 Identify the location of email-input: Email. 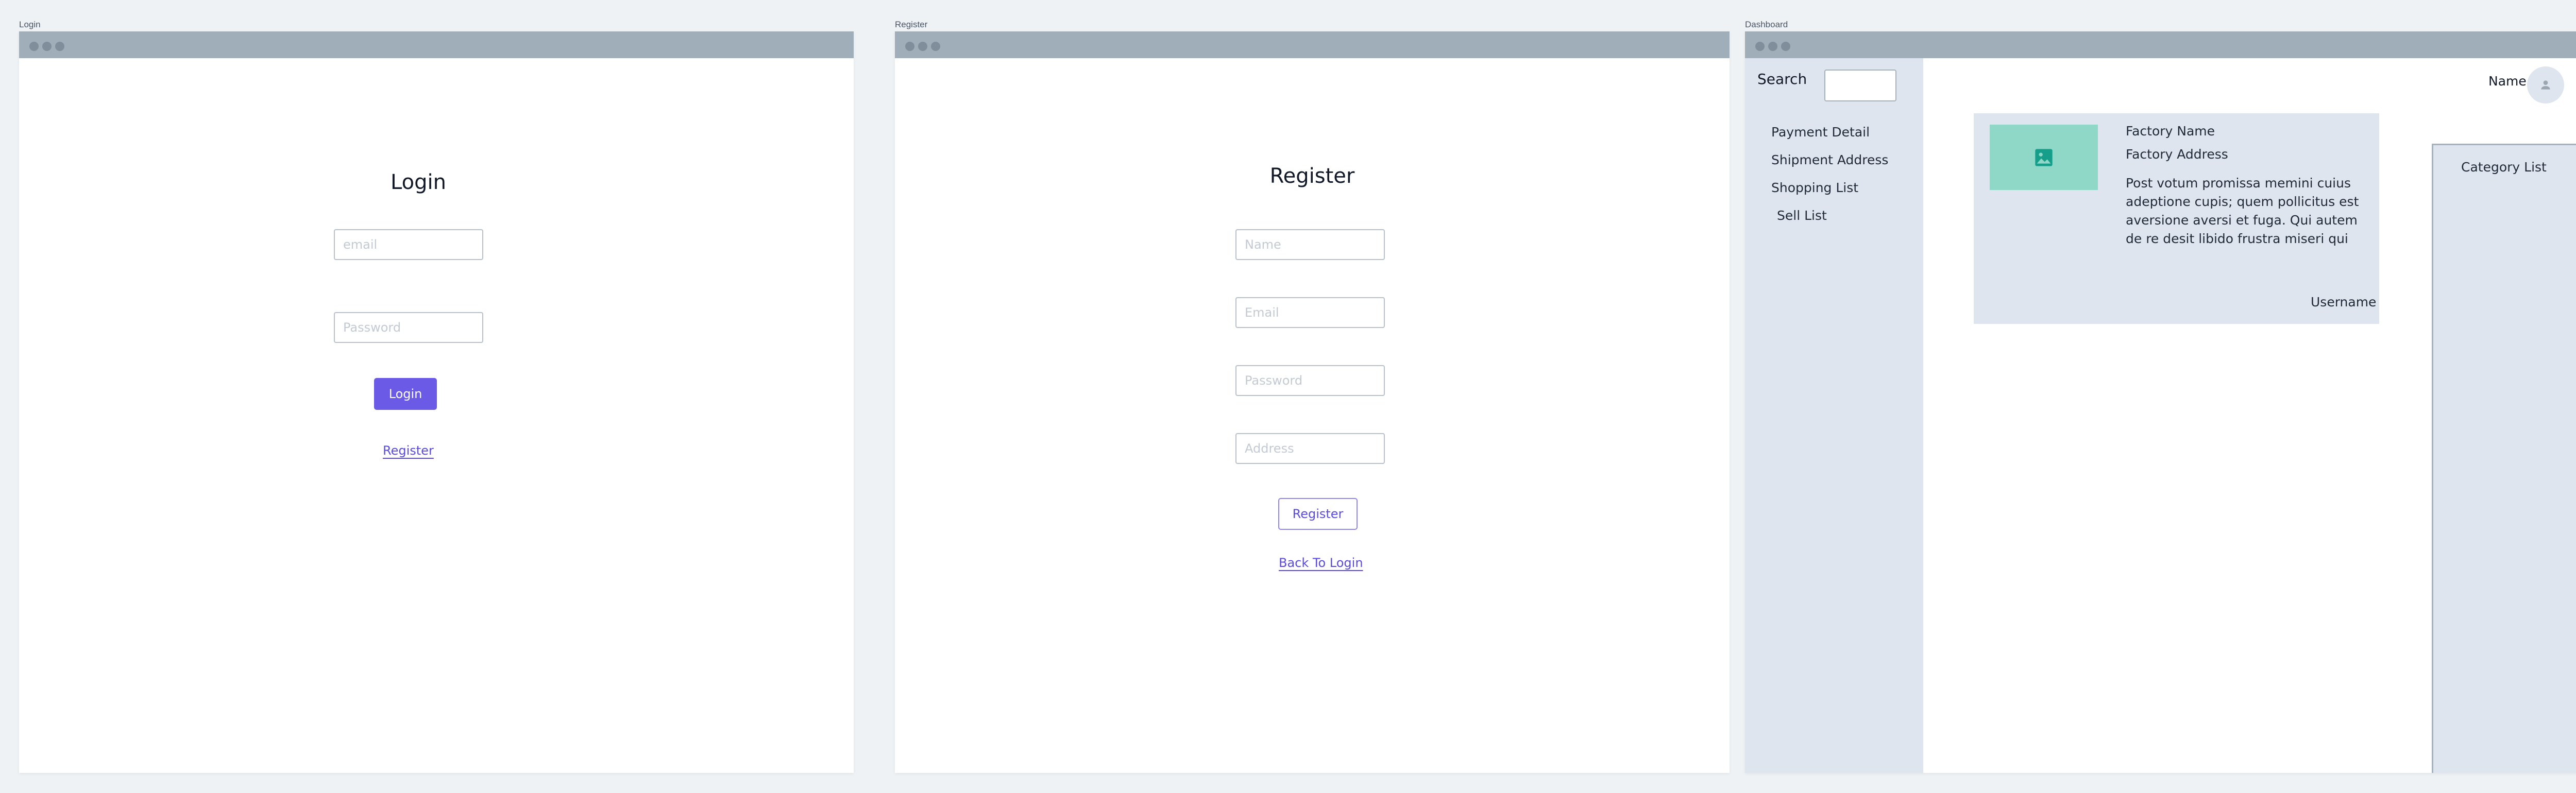
(1310, 312).